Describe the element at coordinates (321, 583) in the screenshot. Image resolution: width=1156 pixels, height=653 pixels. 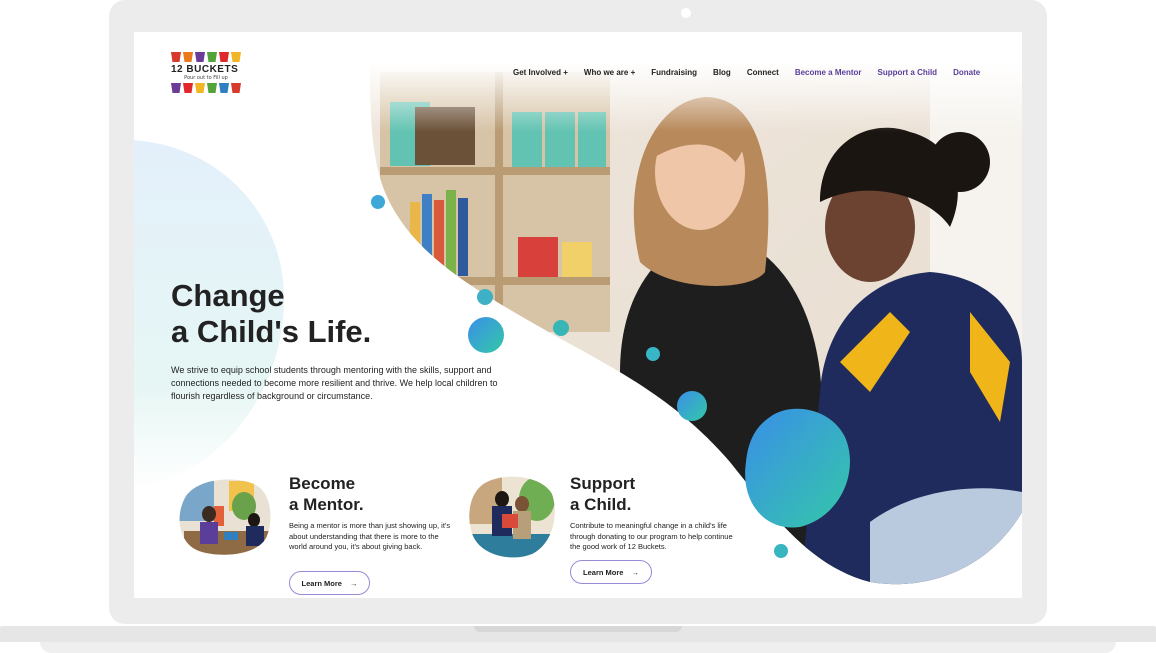
I see `mentor-learn-more-label: Learn More` at that location.